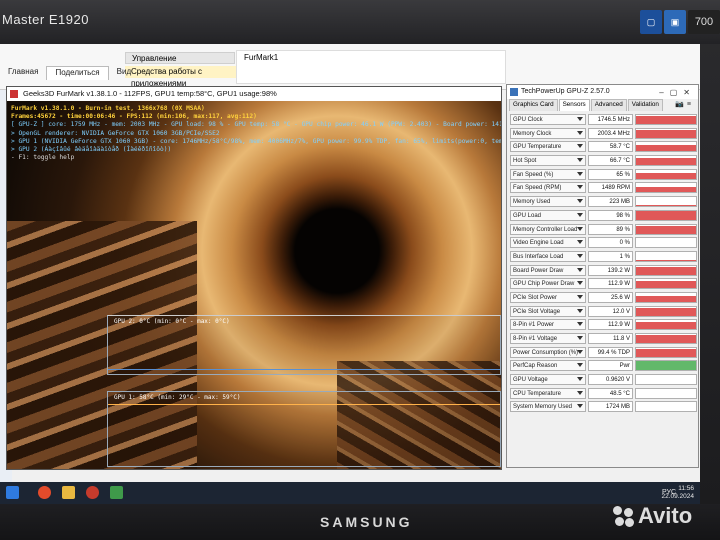 Image resolution: width=720 pixels, height=540 pixels. What do you see at coordinates (304, 369) in the screenshot?
I see `gpu2-graph-line` at bounding box center [304, 369].